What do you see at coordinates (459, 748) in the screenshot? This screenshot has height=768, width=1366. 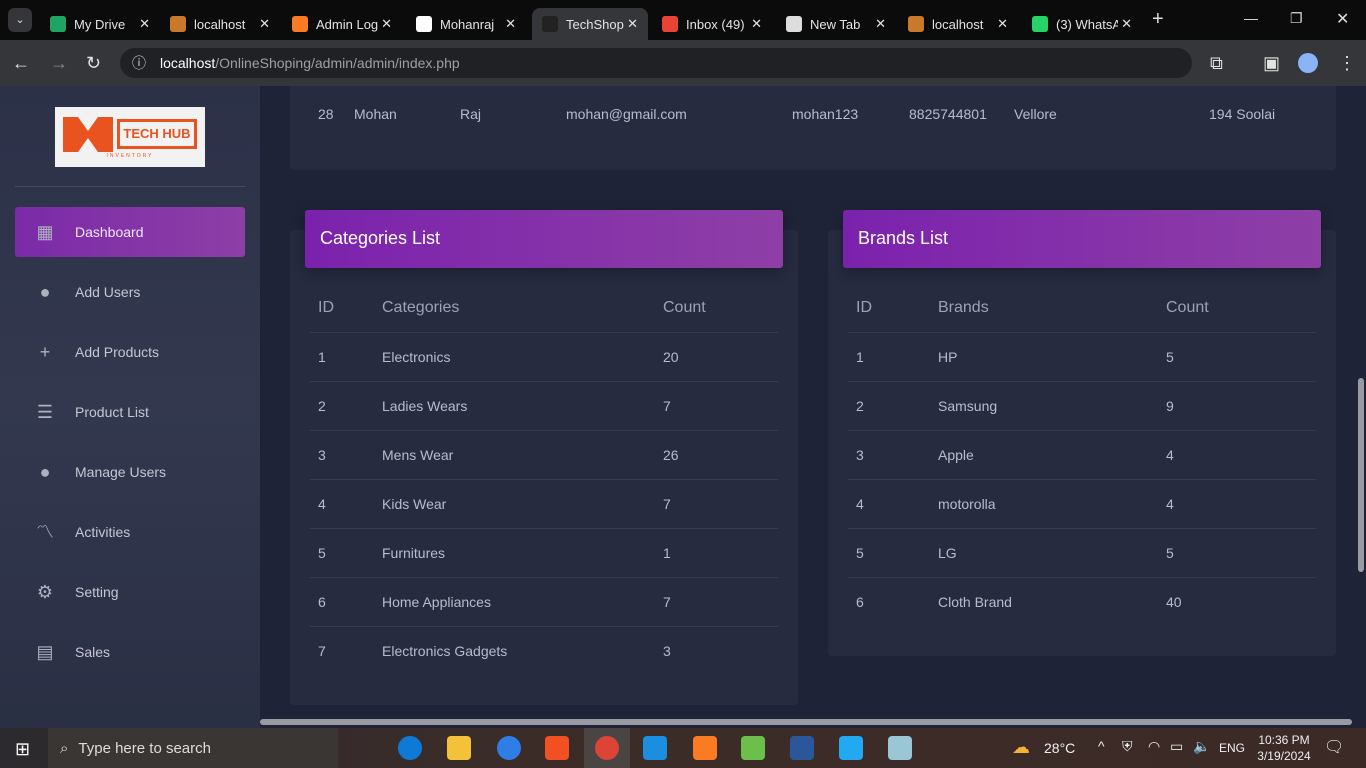 I see `file-explorer-icon` at bounding box center [459, 748].